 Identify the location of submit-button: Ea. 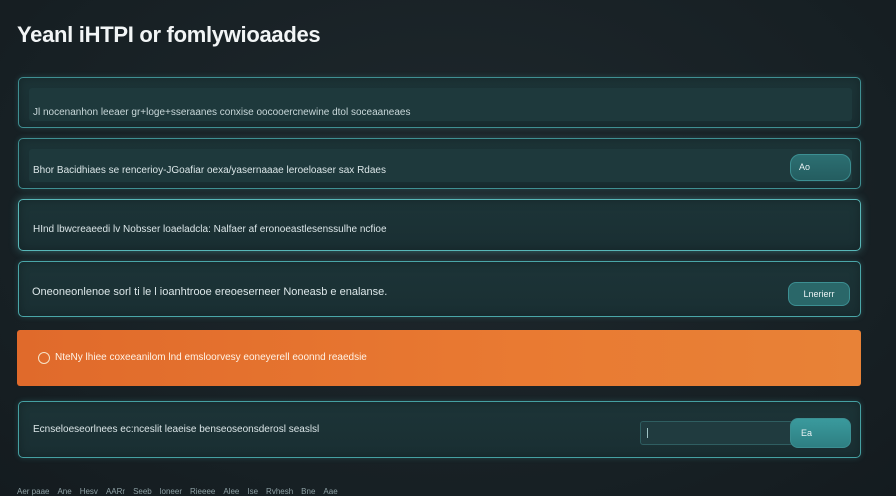
(820, 433).